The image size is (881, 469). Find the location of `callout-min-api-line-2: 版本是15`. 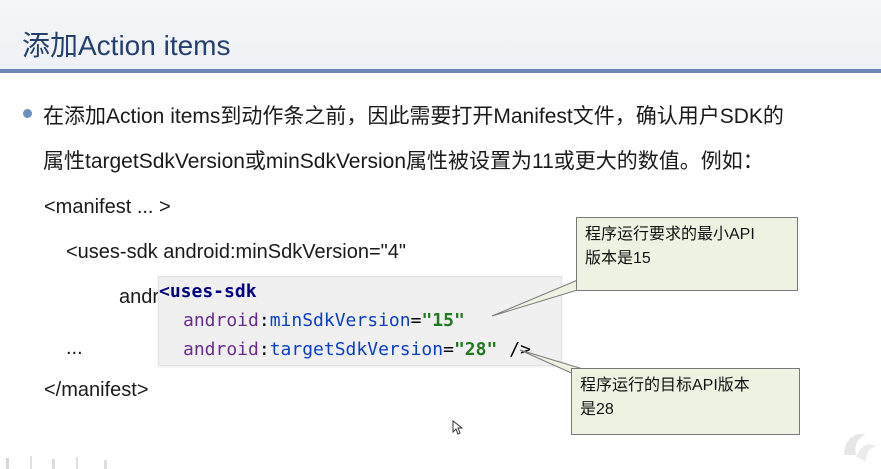

callout-min-api-line-2: 版本是15 is located at coordinates (618, 258).